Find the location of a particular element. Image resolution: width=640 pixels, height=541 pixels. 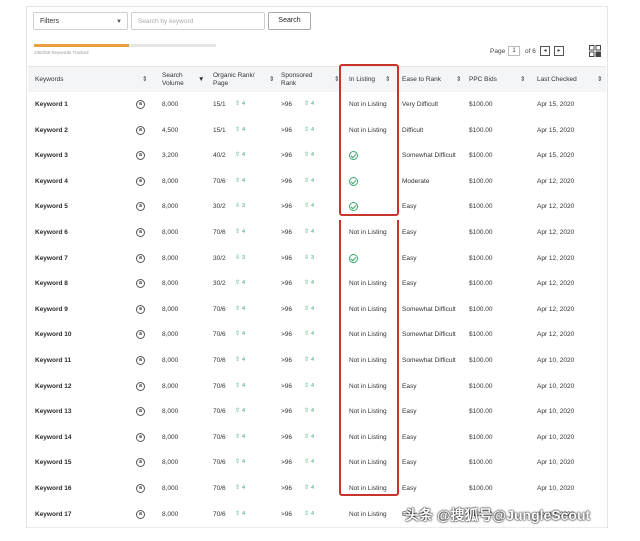

col-in-listing: In Listing is located at coordinates (374, 79).